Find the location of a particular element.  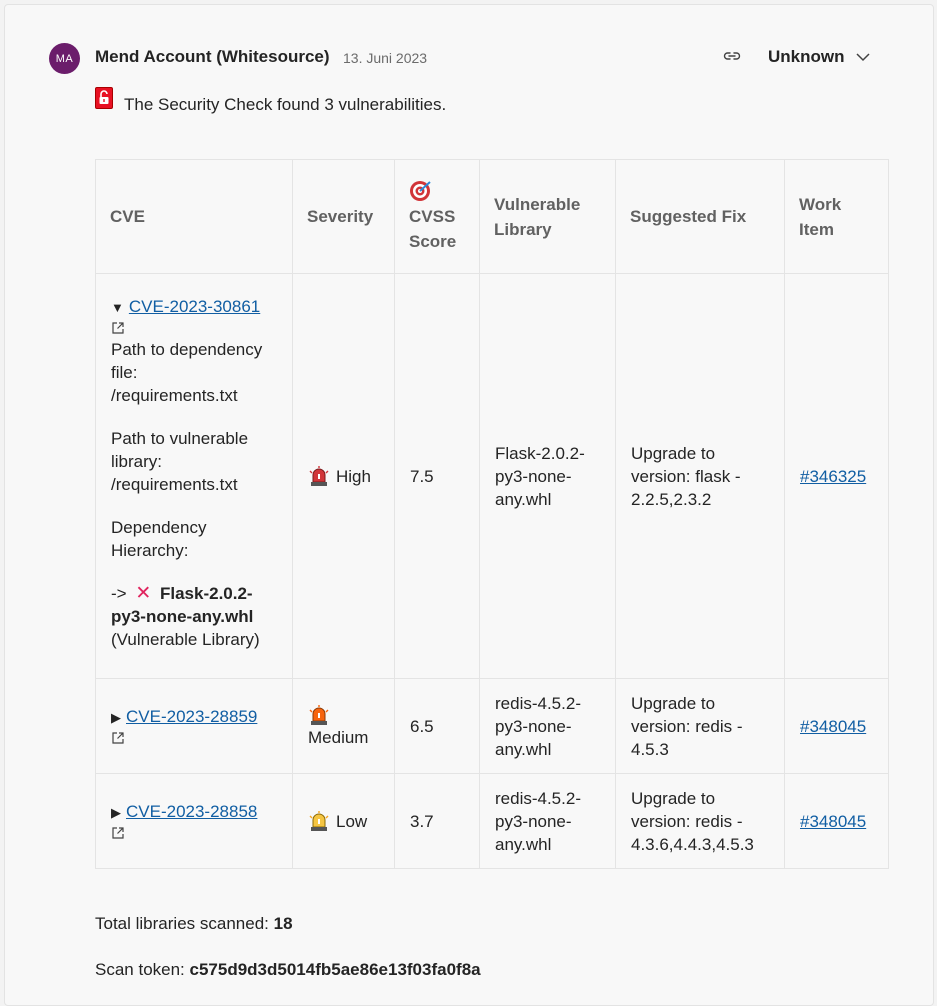

cve-cell: ▶ CVE-2023-28859 is located at coordinates (194, 726).